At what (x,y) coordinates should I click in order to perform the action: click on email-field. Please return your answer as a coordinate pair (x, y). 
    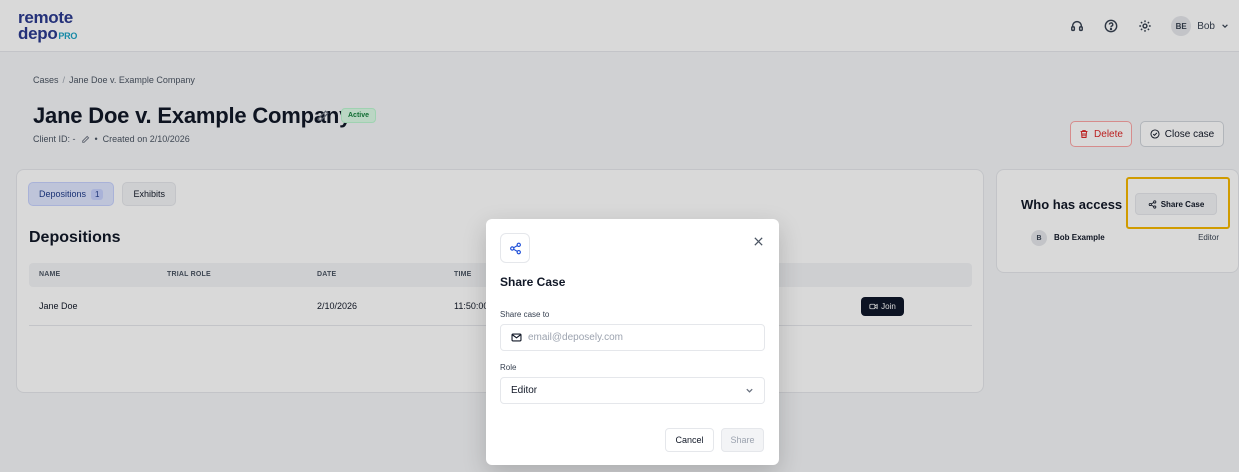
    Looking at the image, I should click on (632, 337).